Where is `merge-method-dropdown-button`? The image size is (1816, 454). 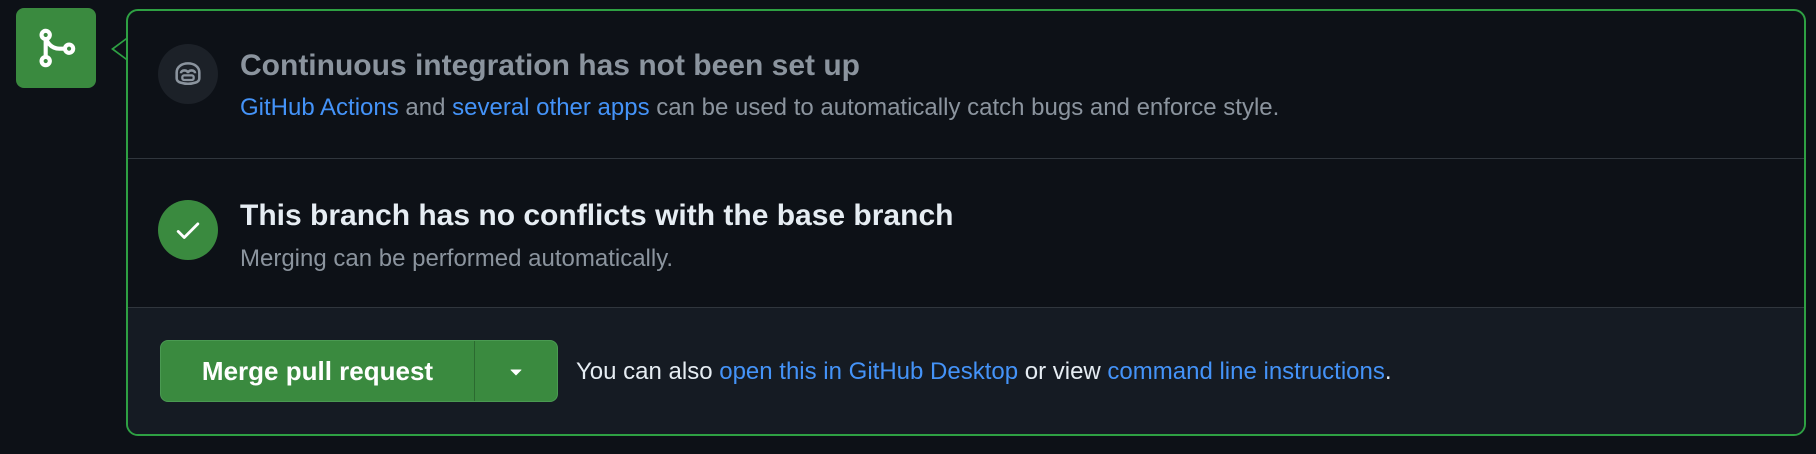 merge-method-dropdown-button is located at coordinates (516, 371).